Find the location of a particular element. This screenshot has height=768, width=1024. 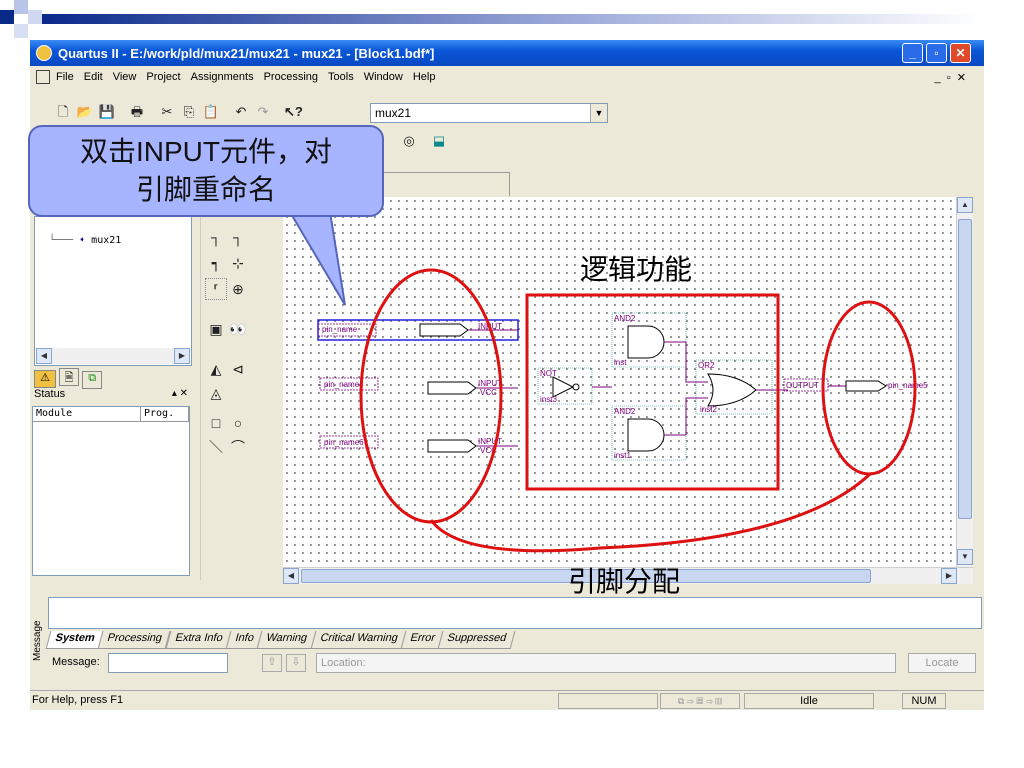

callout-line-2: 引脚重命名 is located at coordinates (205, 189).